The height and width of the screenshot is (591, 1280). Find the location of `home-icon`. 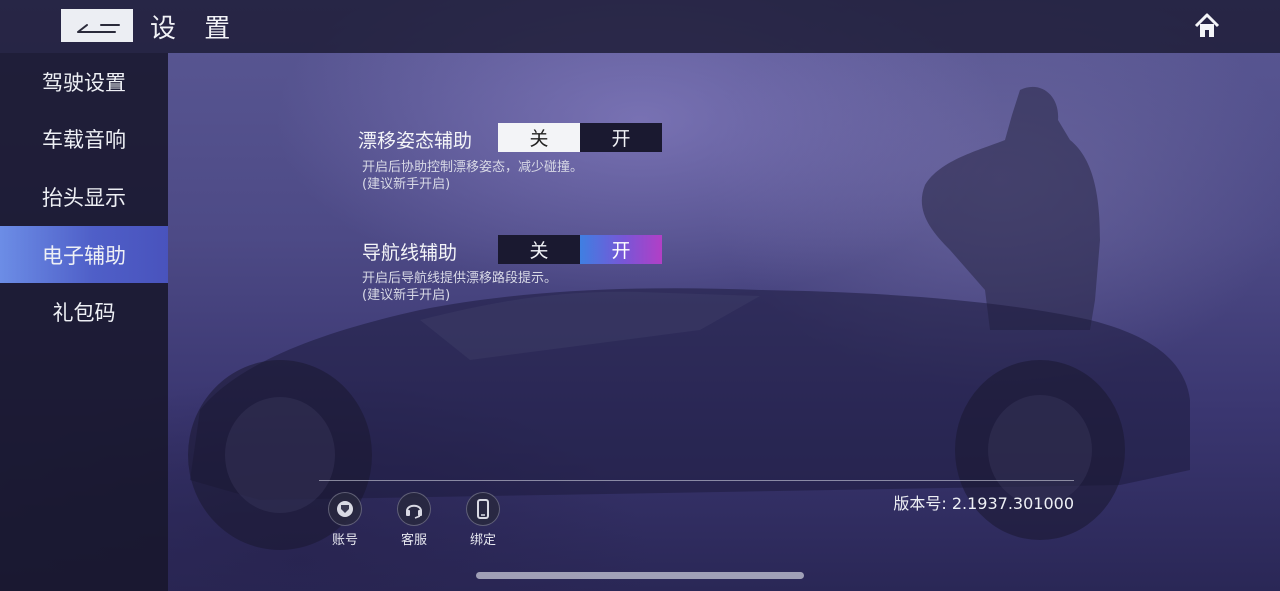

home-icon is located at coordinates (1207, 25).